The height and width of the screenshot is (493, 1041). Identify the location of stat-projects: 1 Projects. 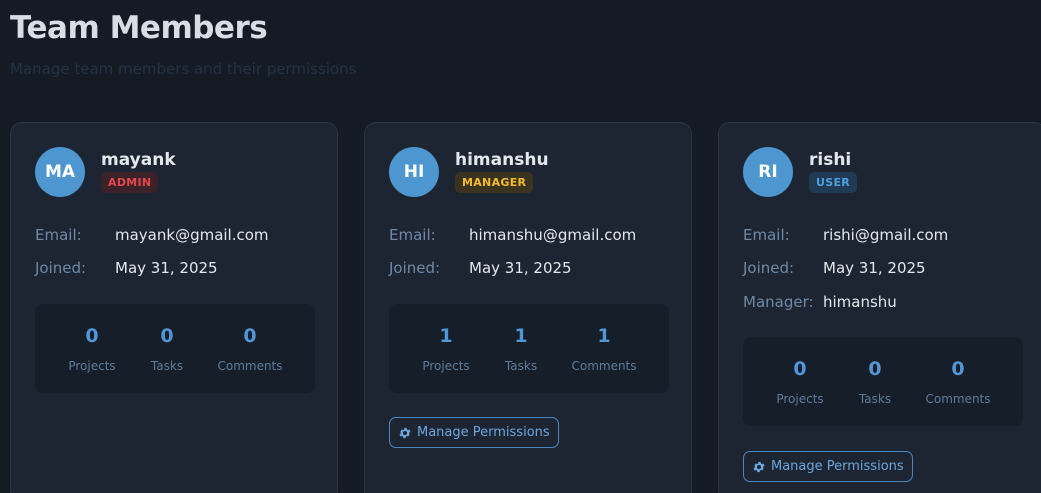
(446, 348).